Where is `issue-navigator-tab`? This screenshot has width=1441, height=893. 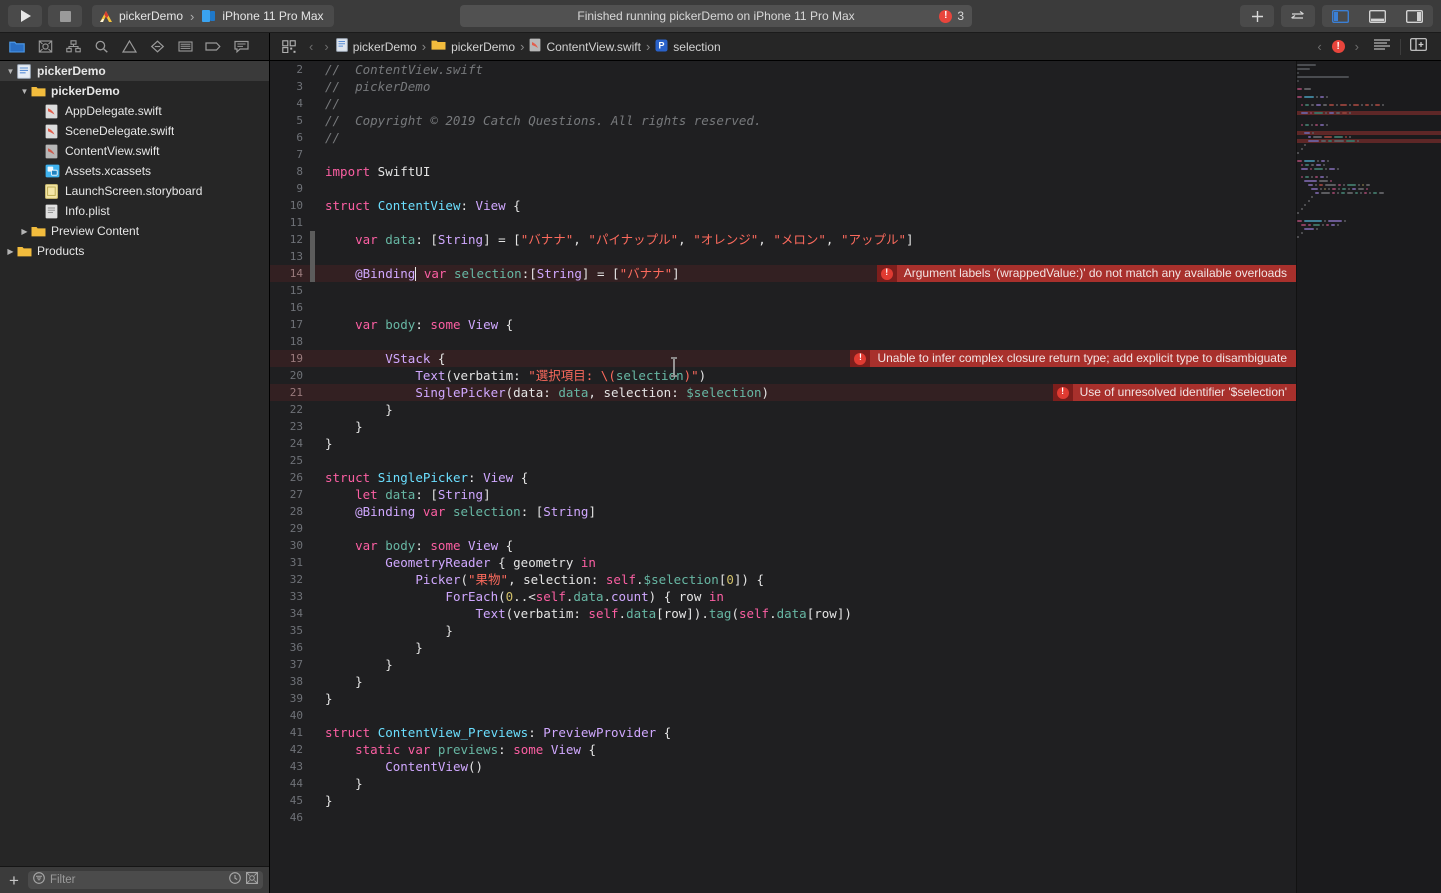 issue-navigator-tab is located at coordinates (129, 47).